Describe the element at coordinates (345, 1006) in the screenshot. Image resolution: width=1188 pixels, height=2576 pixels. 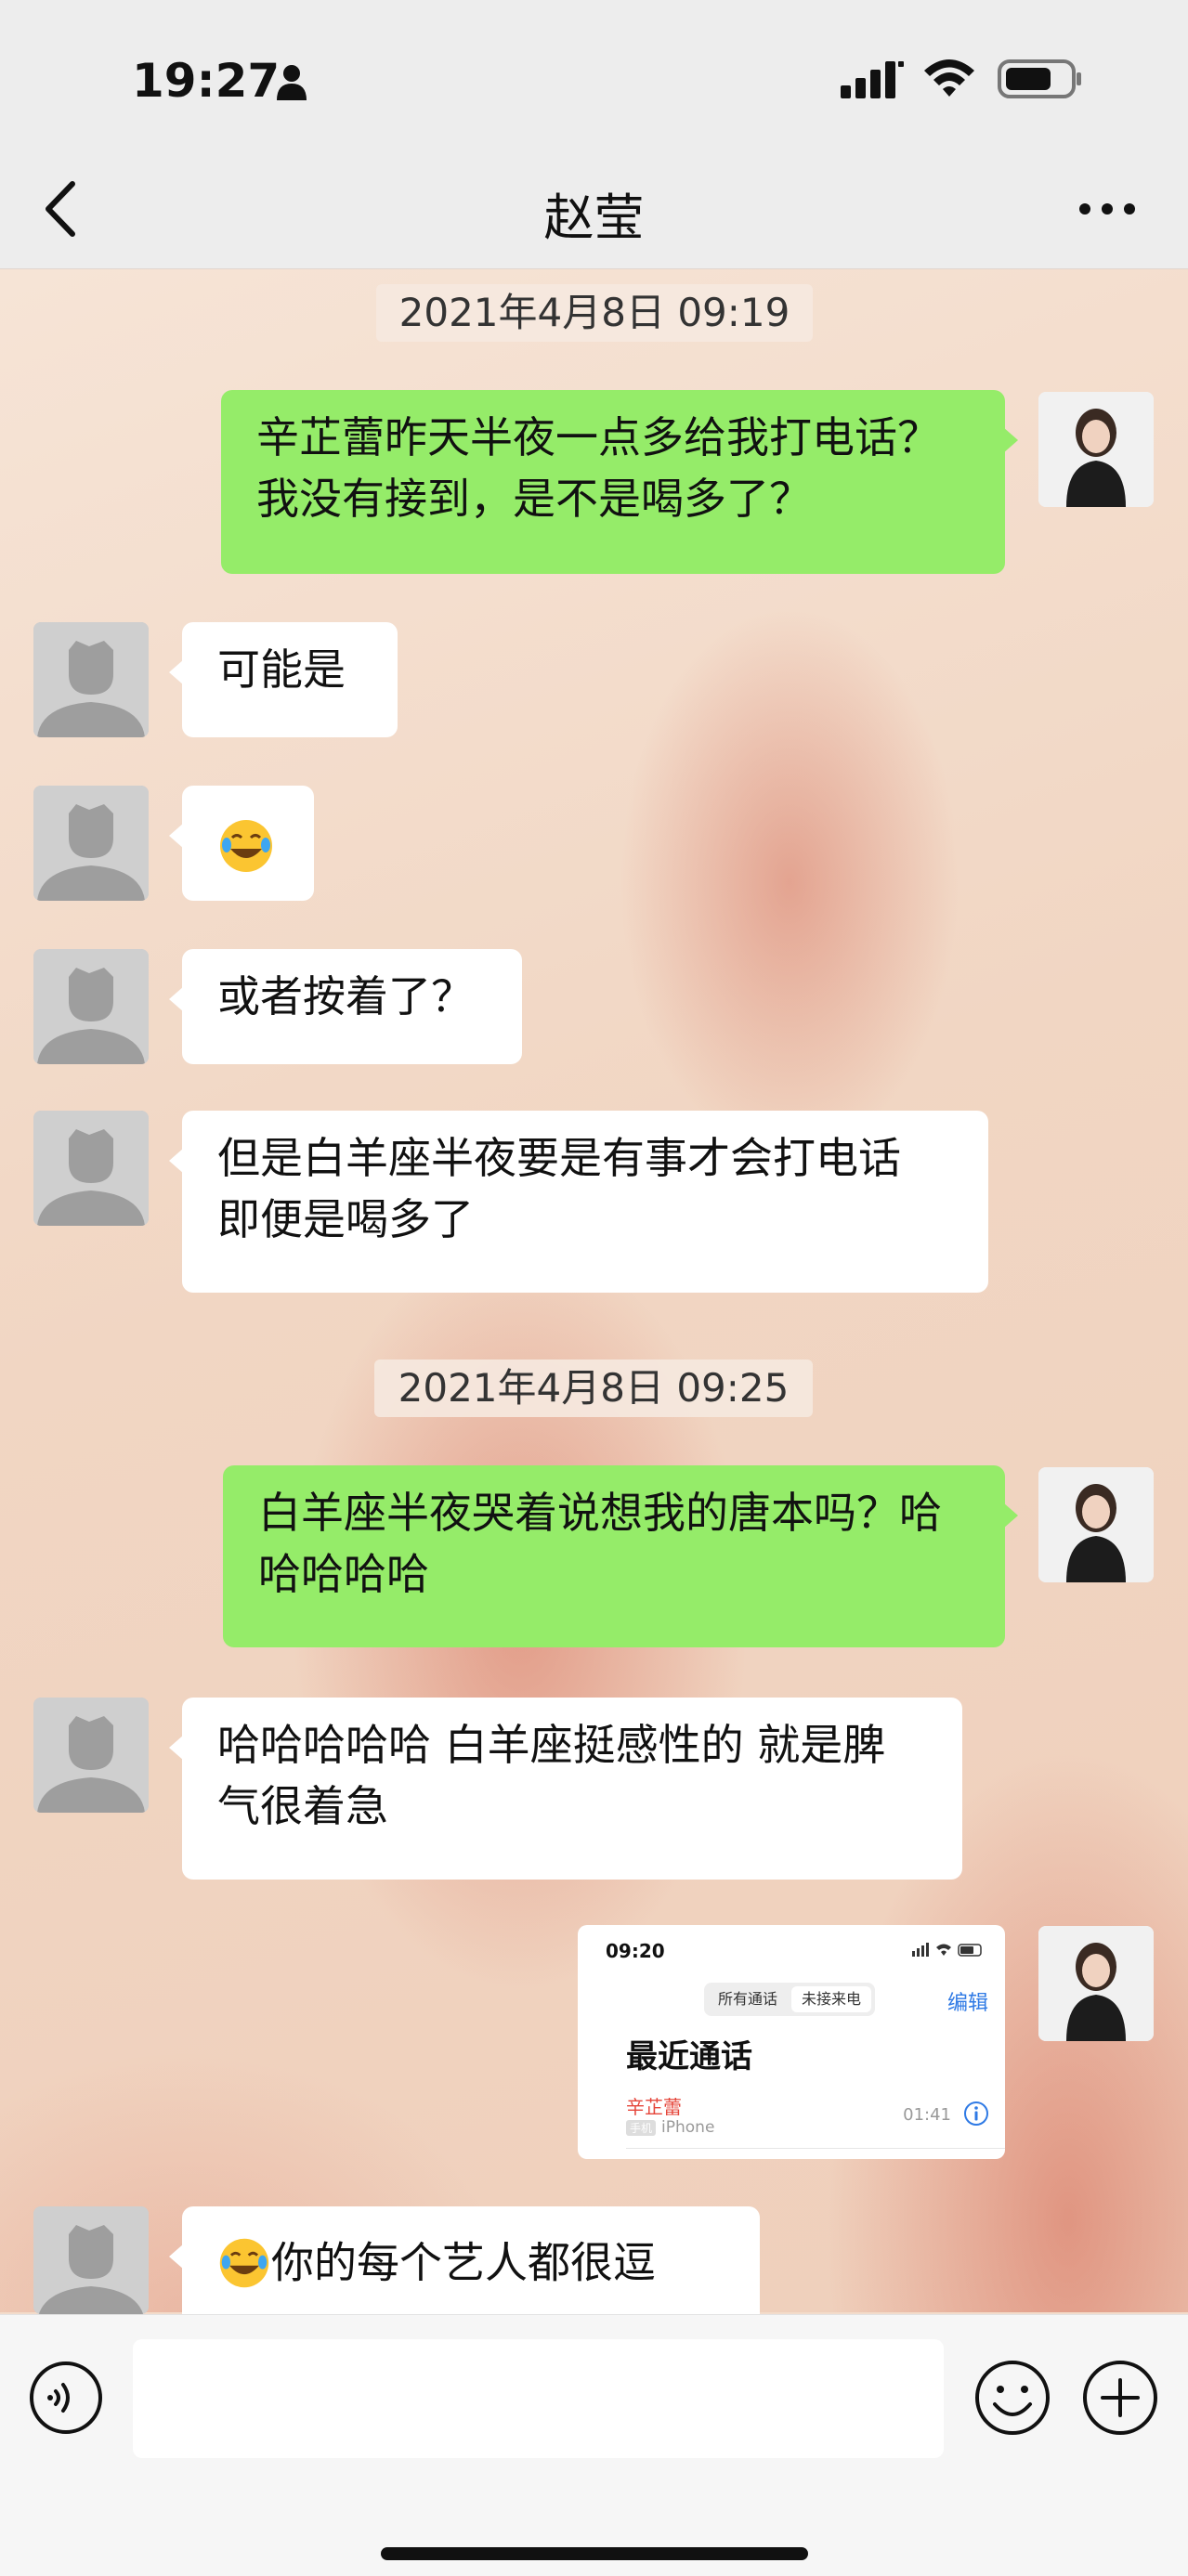
I see `incoming-message: 或者按着了？` at that location.